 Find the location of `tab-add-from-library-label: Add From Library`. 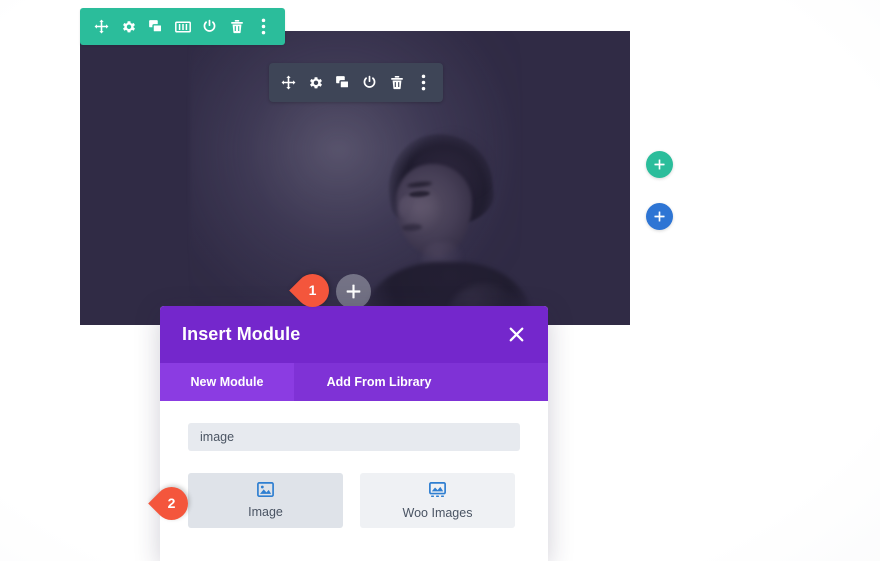

tab-add-from-library-label: Add From Library is located at coordinates (379, 382).